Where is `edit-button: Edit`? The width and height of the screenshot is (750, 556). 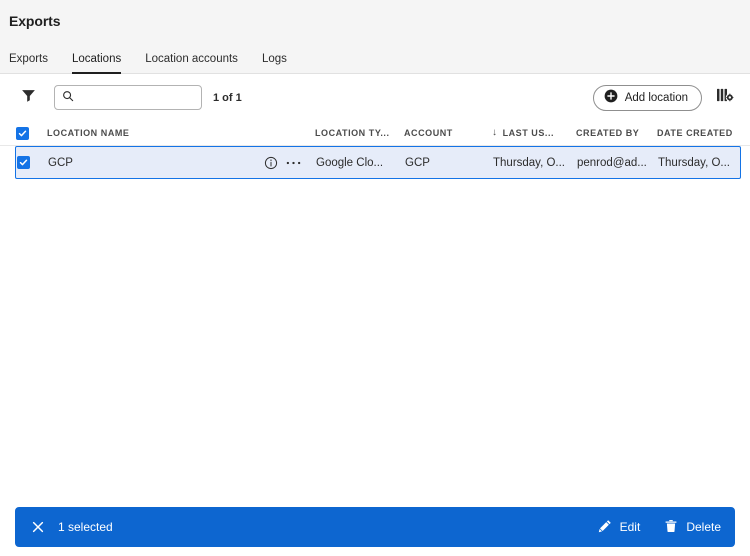
edit-button: Edit is located at coordinates (619, 527).